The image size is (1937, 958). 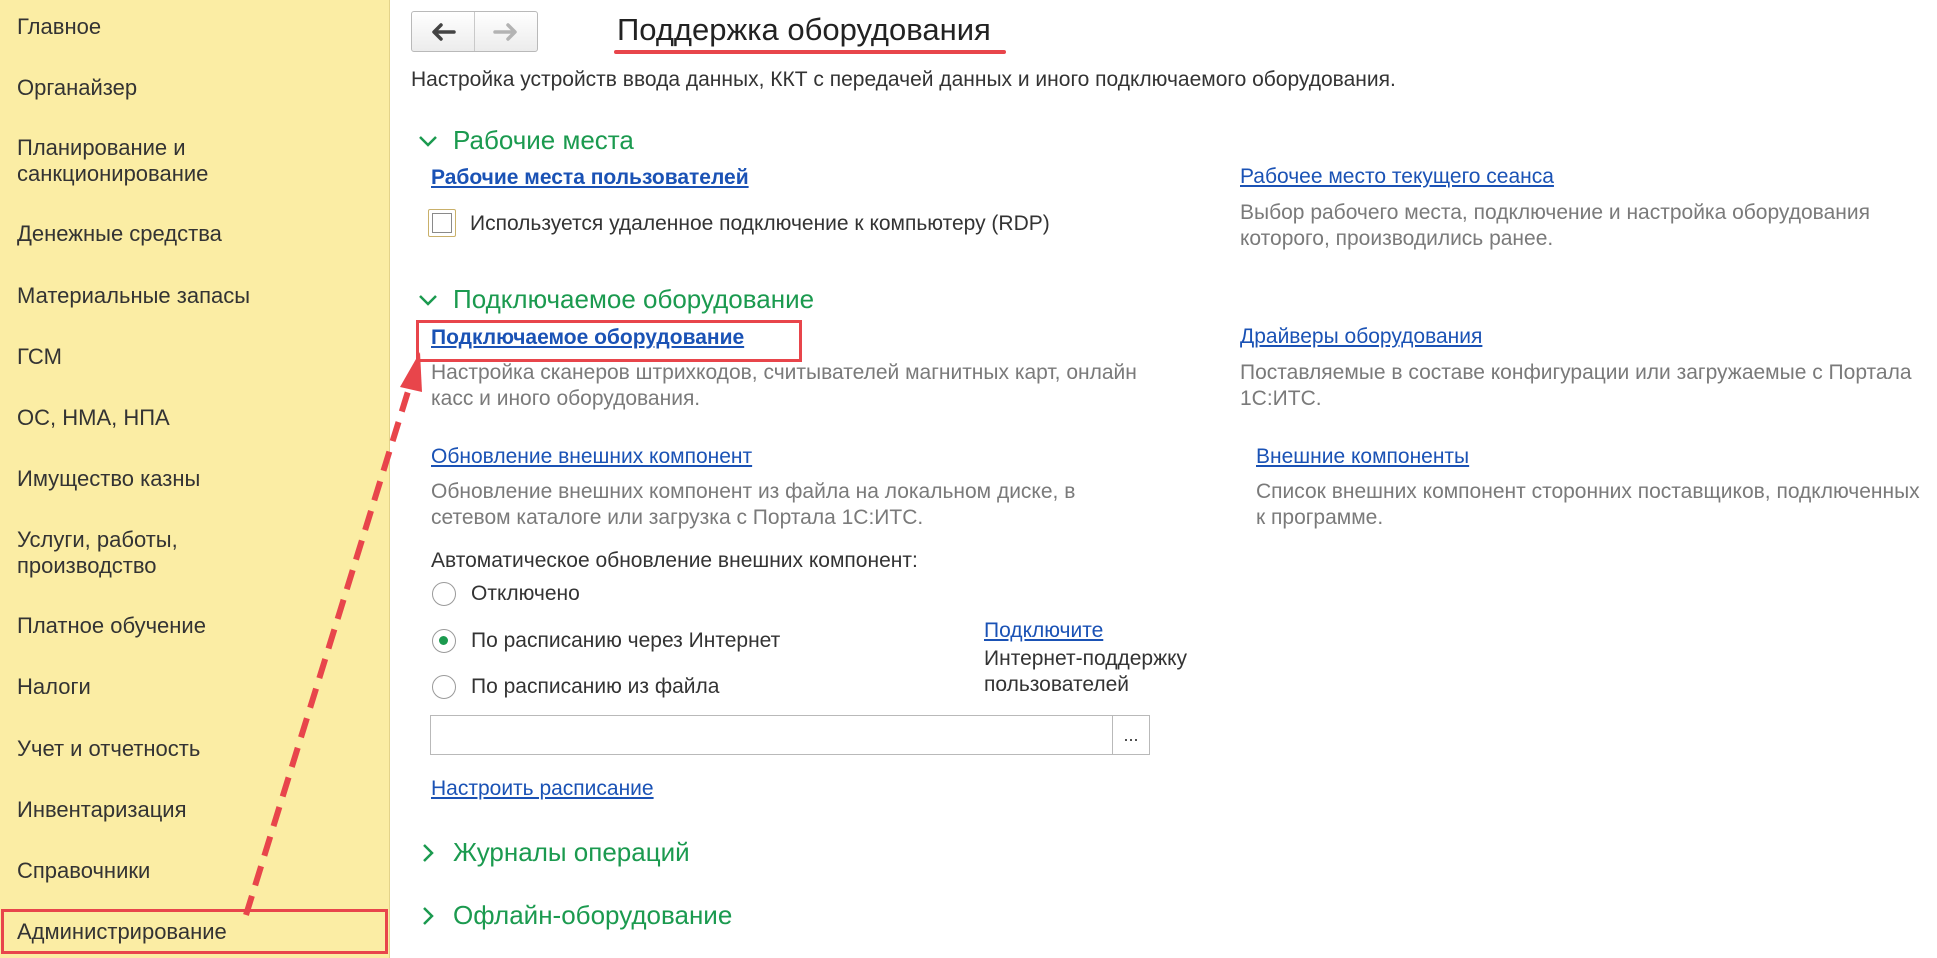 I want to click on equipment-drivers-link: Драйверы оборудования, so click(x=1361, y=337).